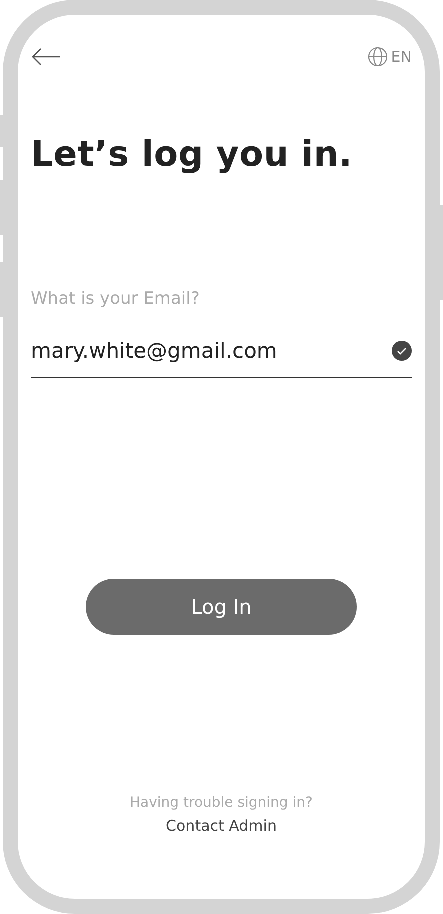  I want to click on email-label: What is your Email?, so click(116, 299).